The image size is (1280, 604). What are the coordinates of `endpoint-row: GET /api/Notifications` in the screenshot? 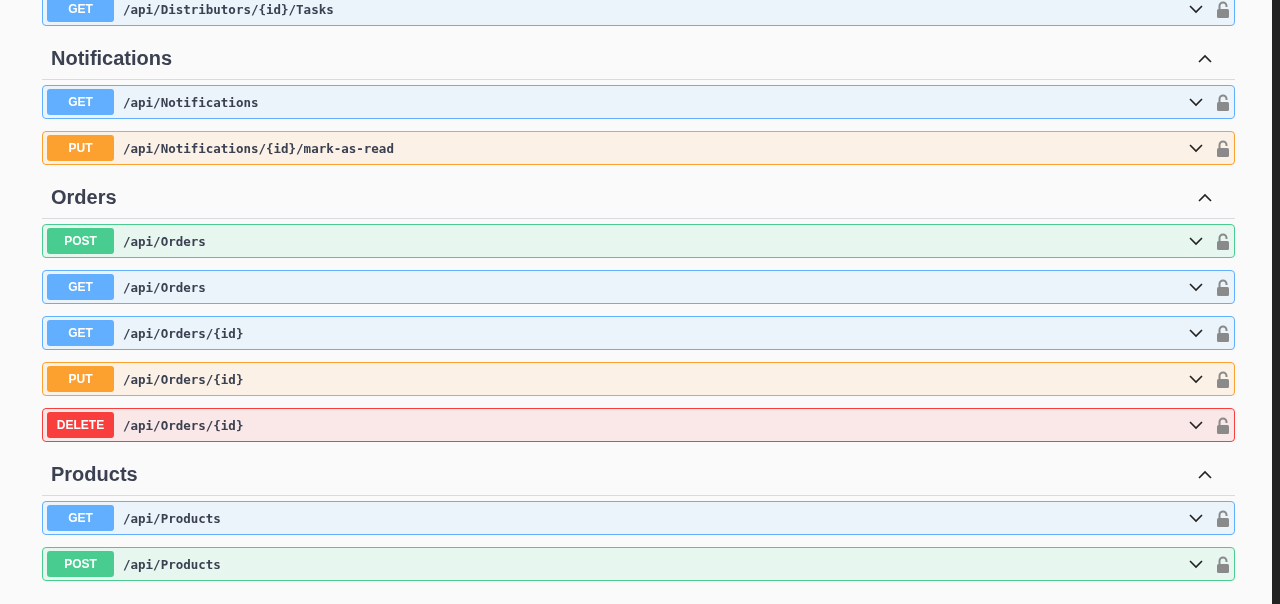 It's located at (638, 102).